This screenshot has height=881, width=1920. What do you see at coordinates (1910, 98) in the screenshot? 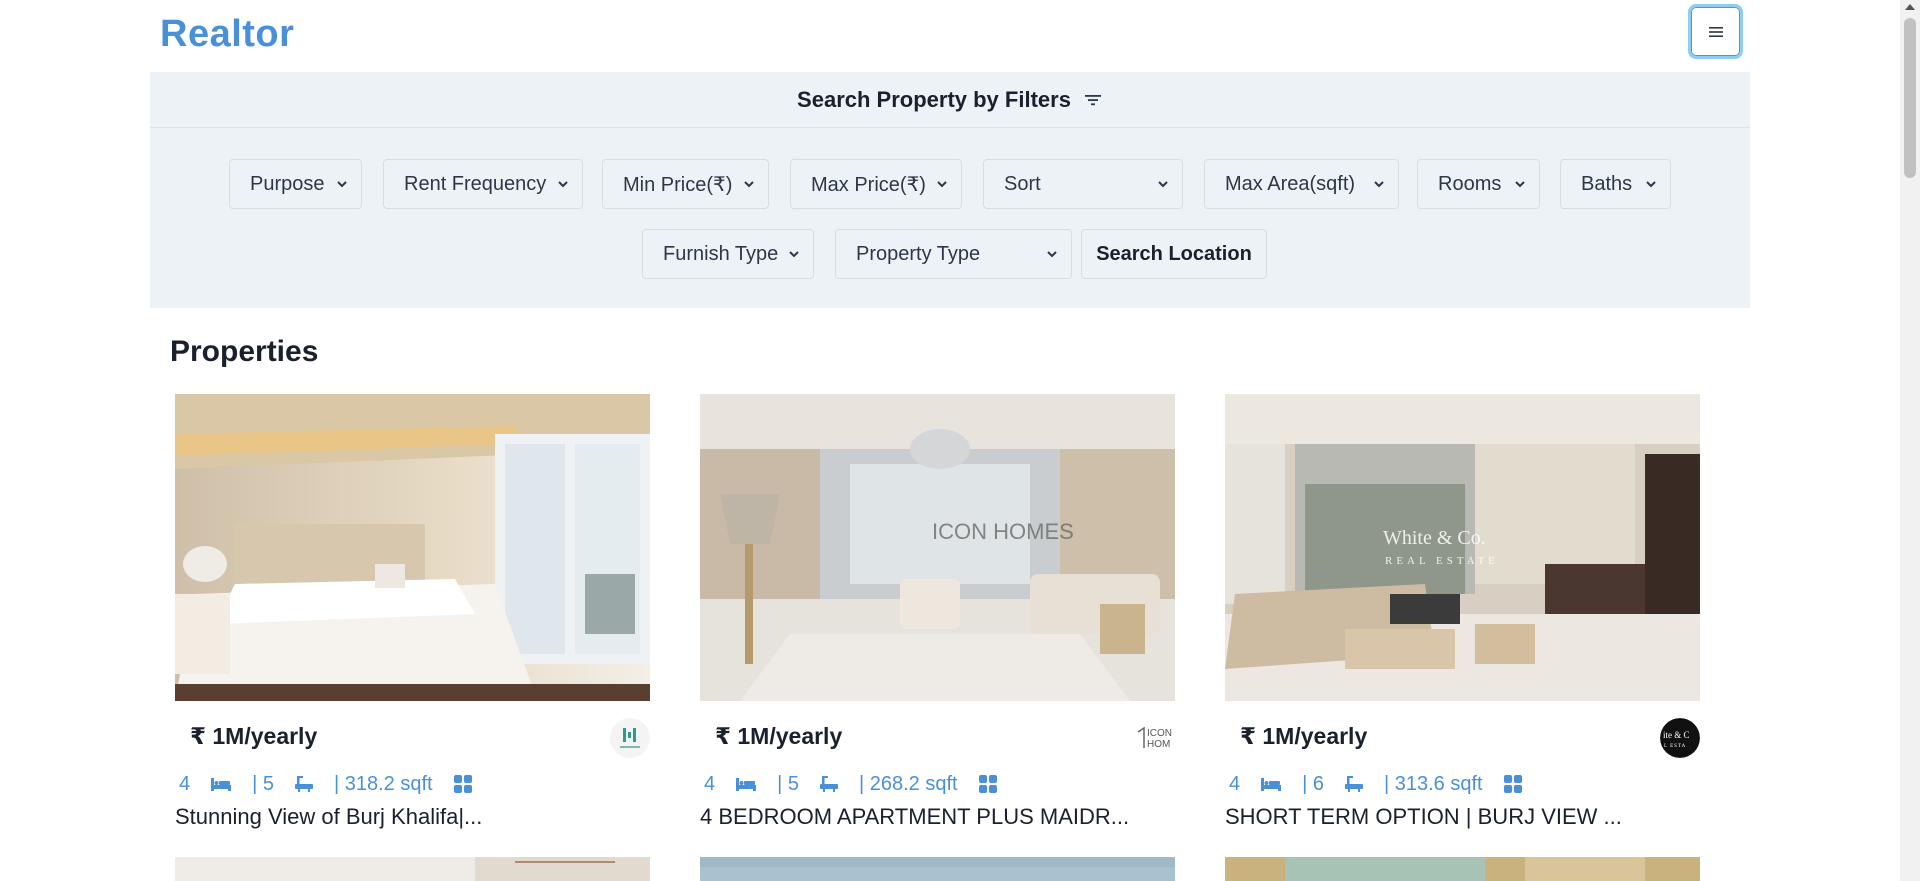
I see `scrollbar-thumb` at bounding box center [1910, 98].